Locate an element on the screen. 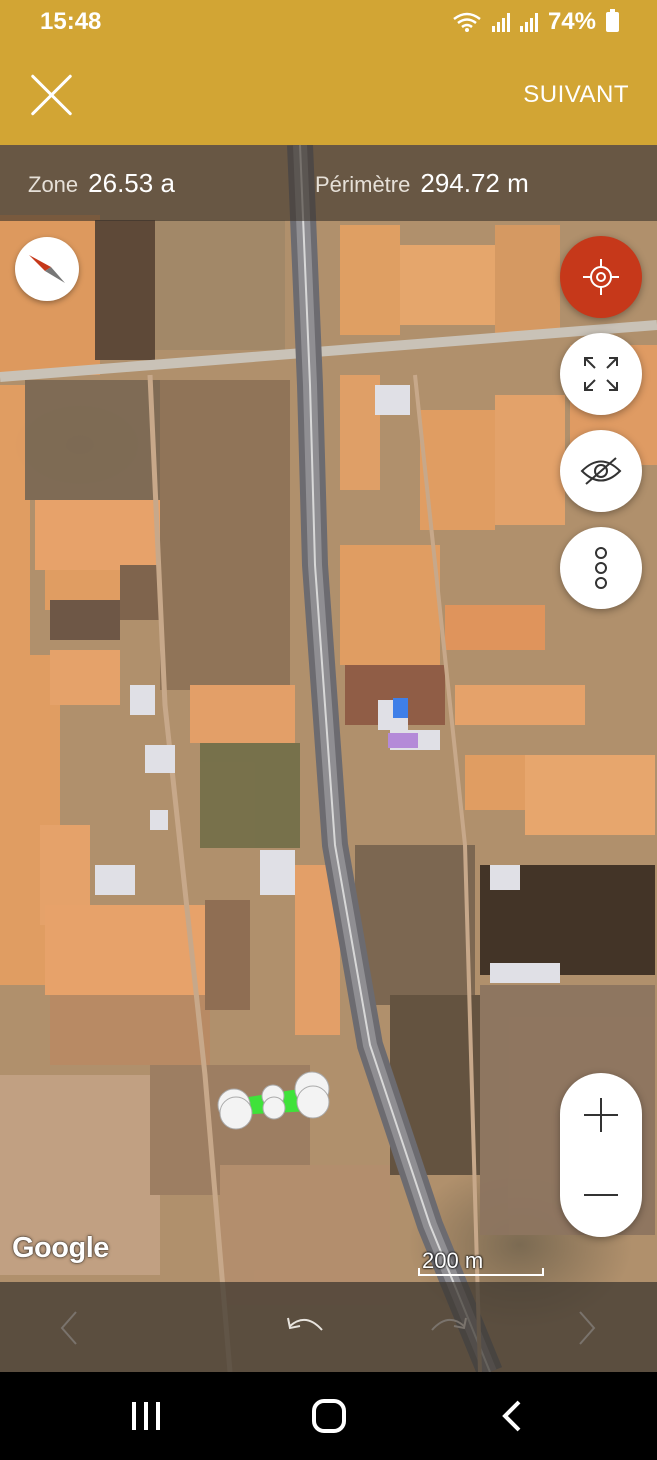 The width and height of the screenshot is (657, 1460). measurement-bar: Zone 26.53 a Périmètre 294.72 m is located at coordinates (328, 183).